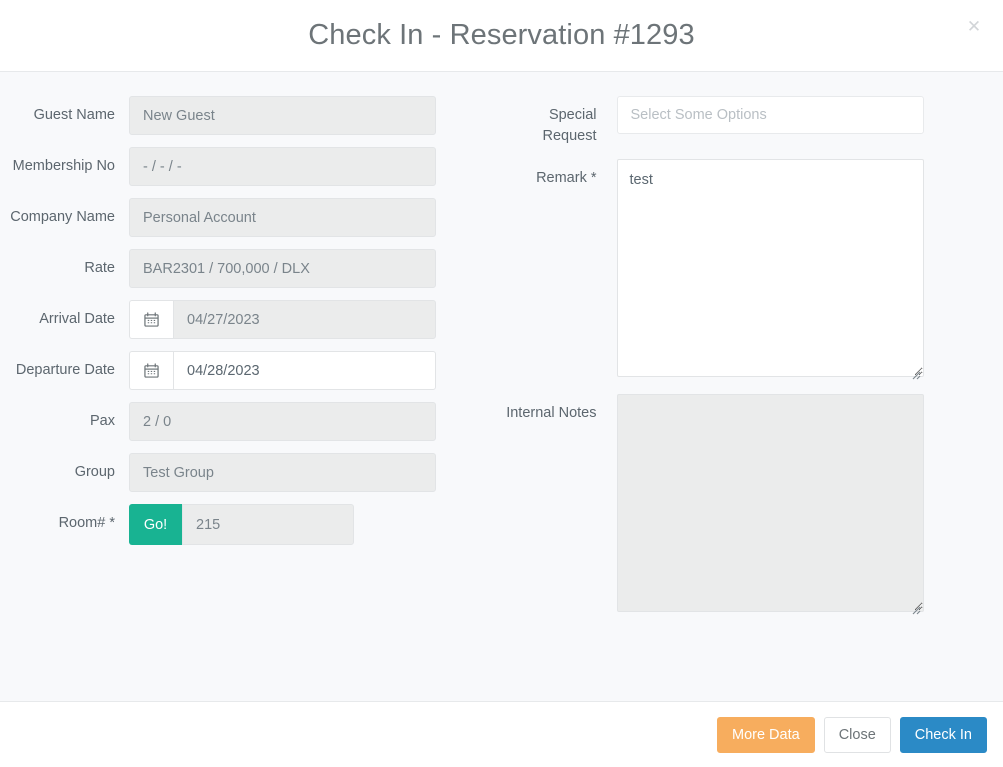 Image resolution: width=1003 pixels, height=767 pixels. I want to click on page-title: Check In - Reservation #1293, so click(501, 35).